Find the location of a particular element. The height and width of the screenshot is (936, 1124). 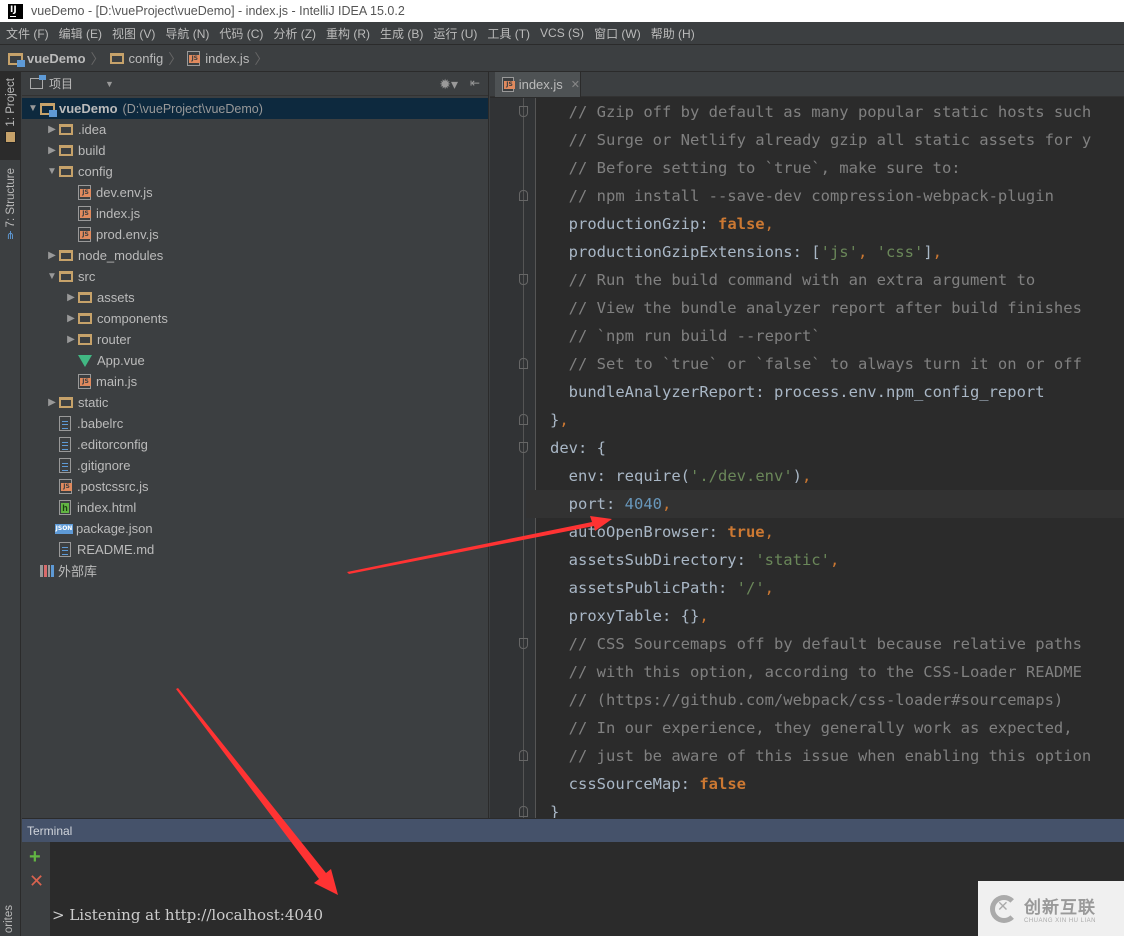

tree-item: ▶ .idea is located at coordinates (255, 129).